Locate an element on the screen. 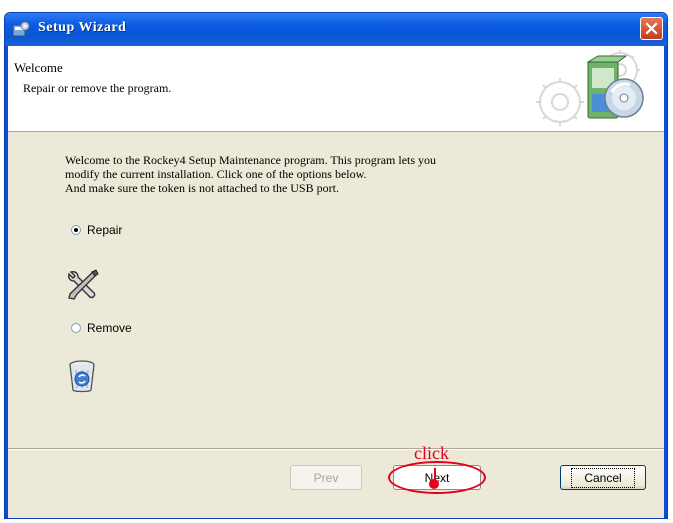 This screenshot has height=523, width=673. cancel-button-label: Cancel is located at coordinates (603, 477).